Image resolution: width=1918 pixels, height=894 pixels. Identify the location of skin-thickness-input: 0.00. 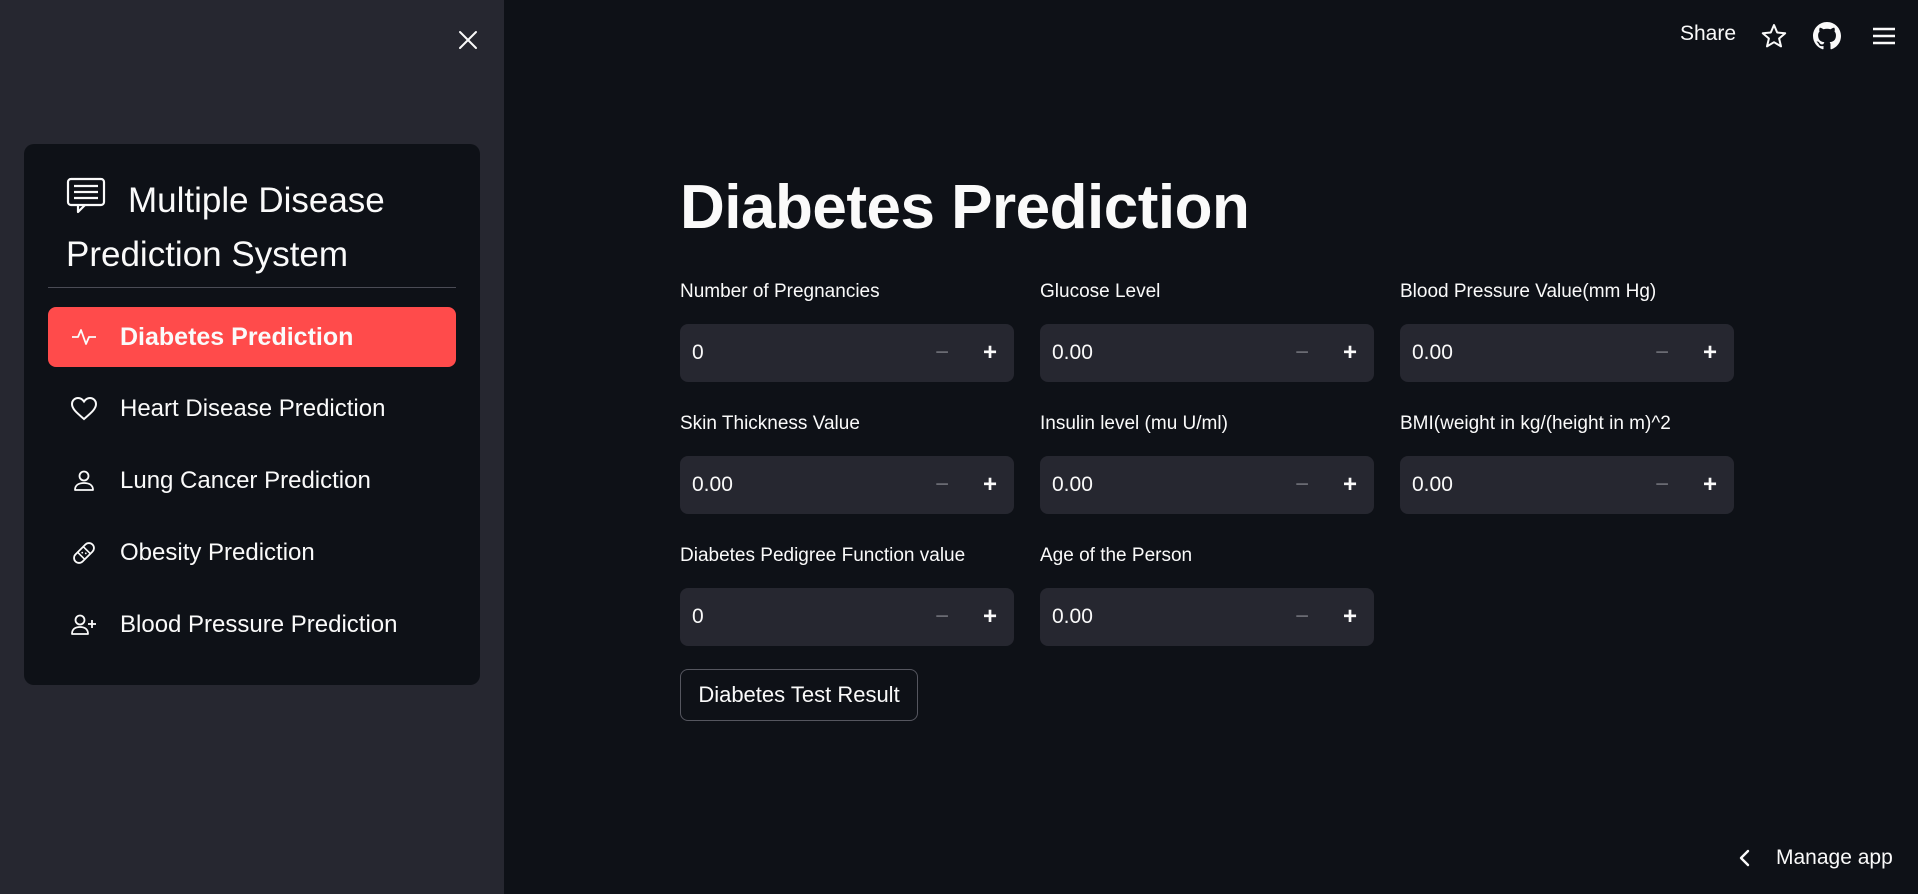
(799, 485).